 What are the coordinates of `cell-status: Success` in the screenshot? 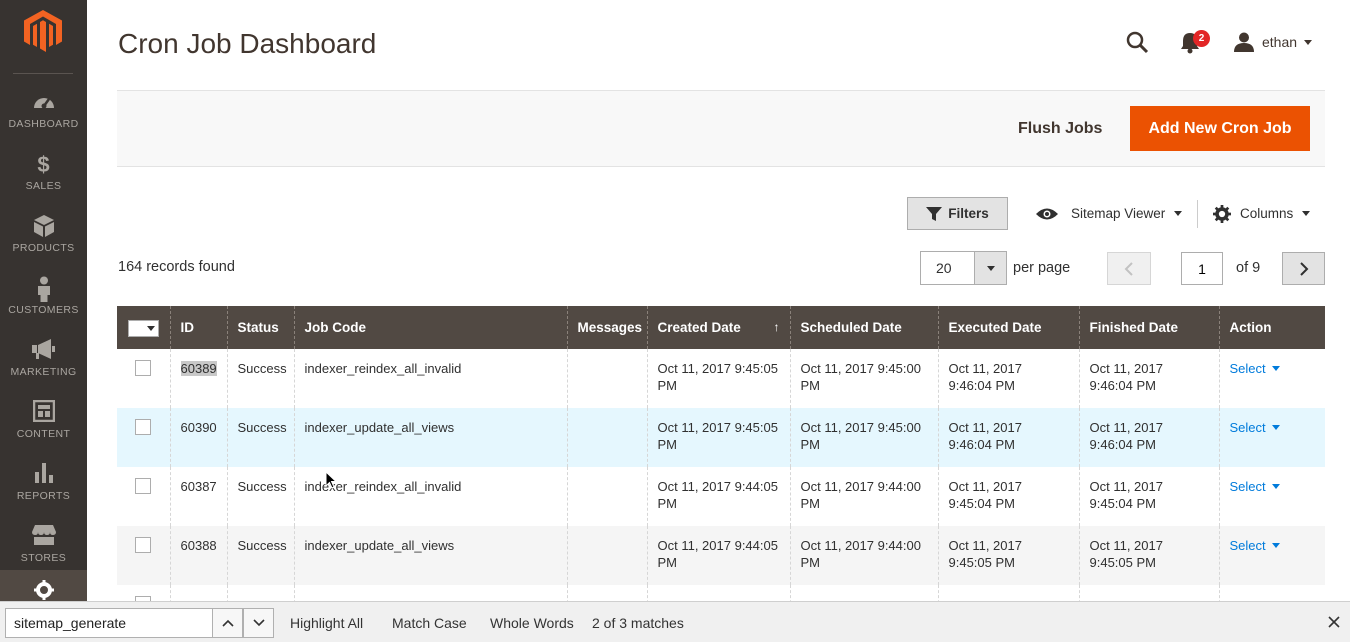 It's located at (260, 496).